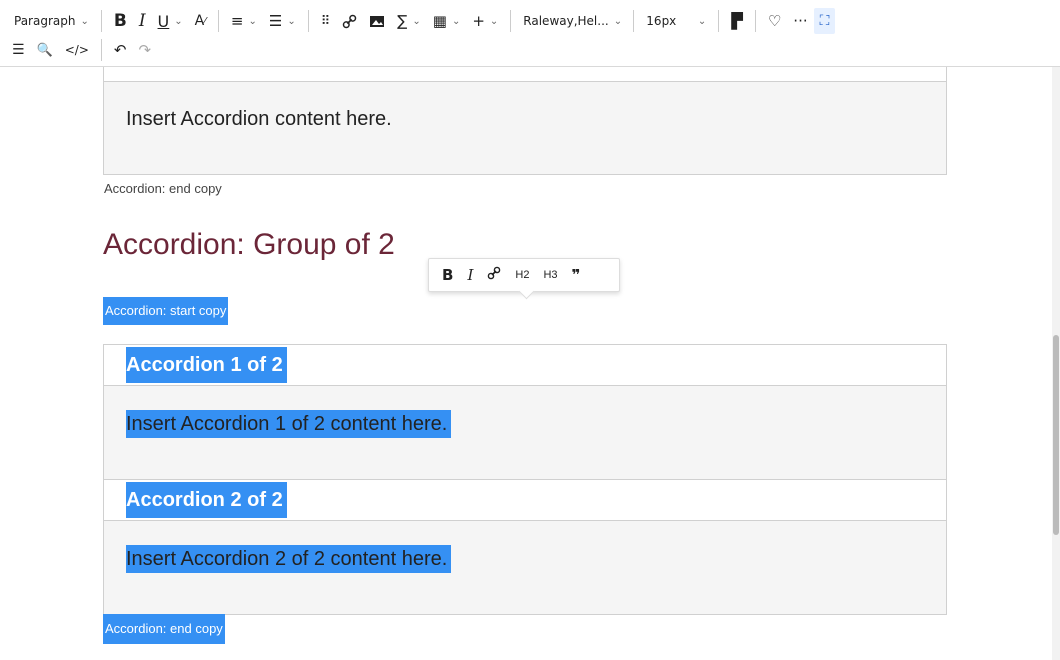 The image size is (1060, 660). I want to click on toolbar-row-2: ☰ 🔍 </> ↶ ↷, so click(81, 50).